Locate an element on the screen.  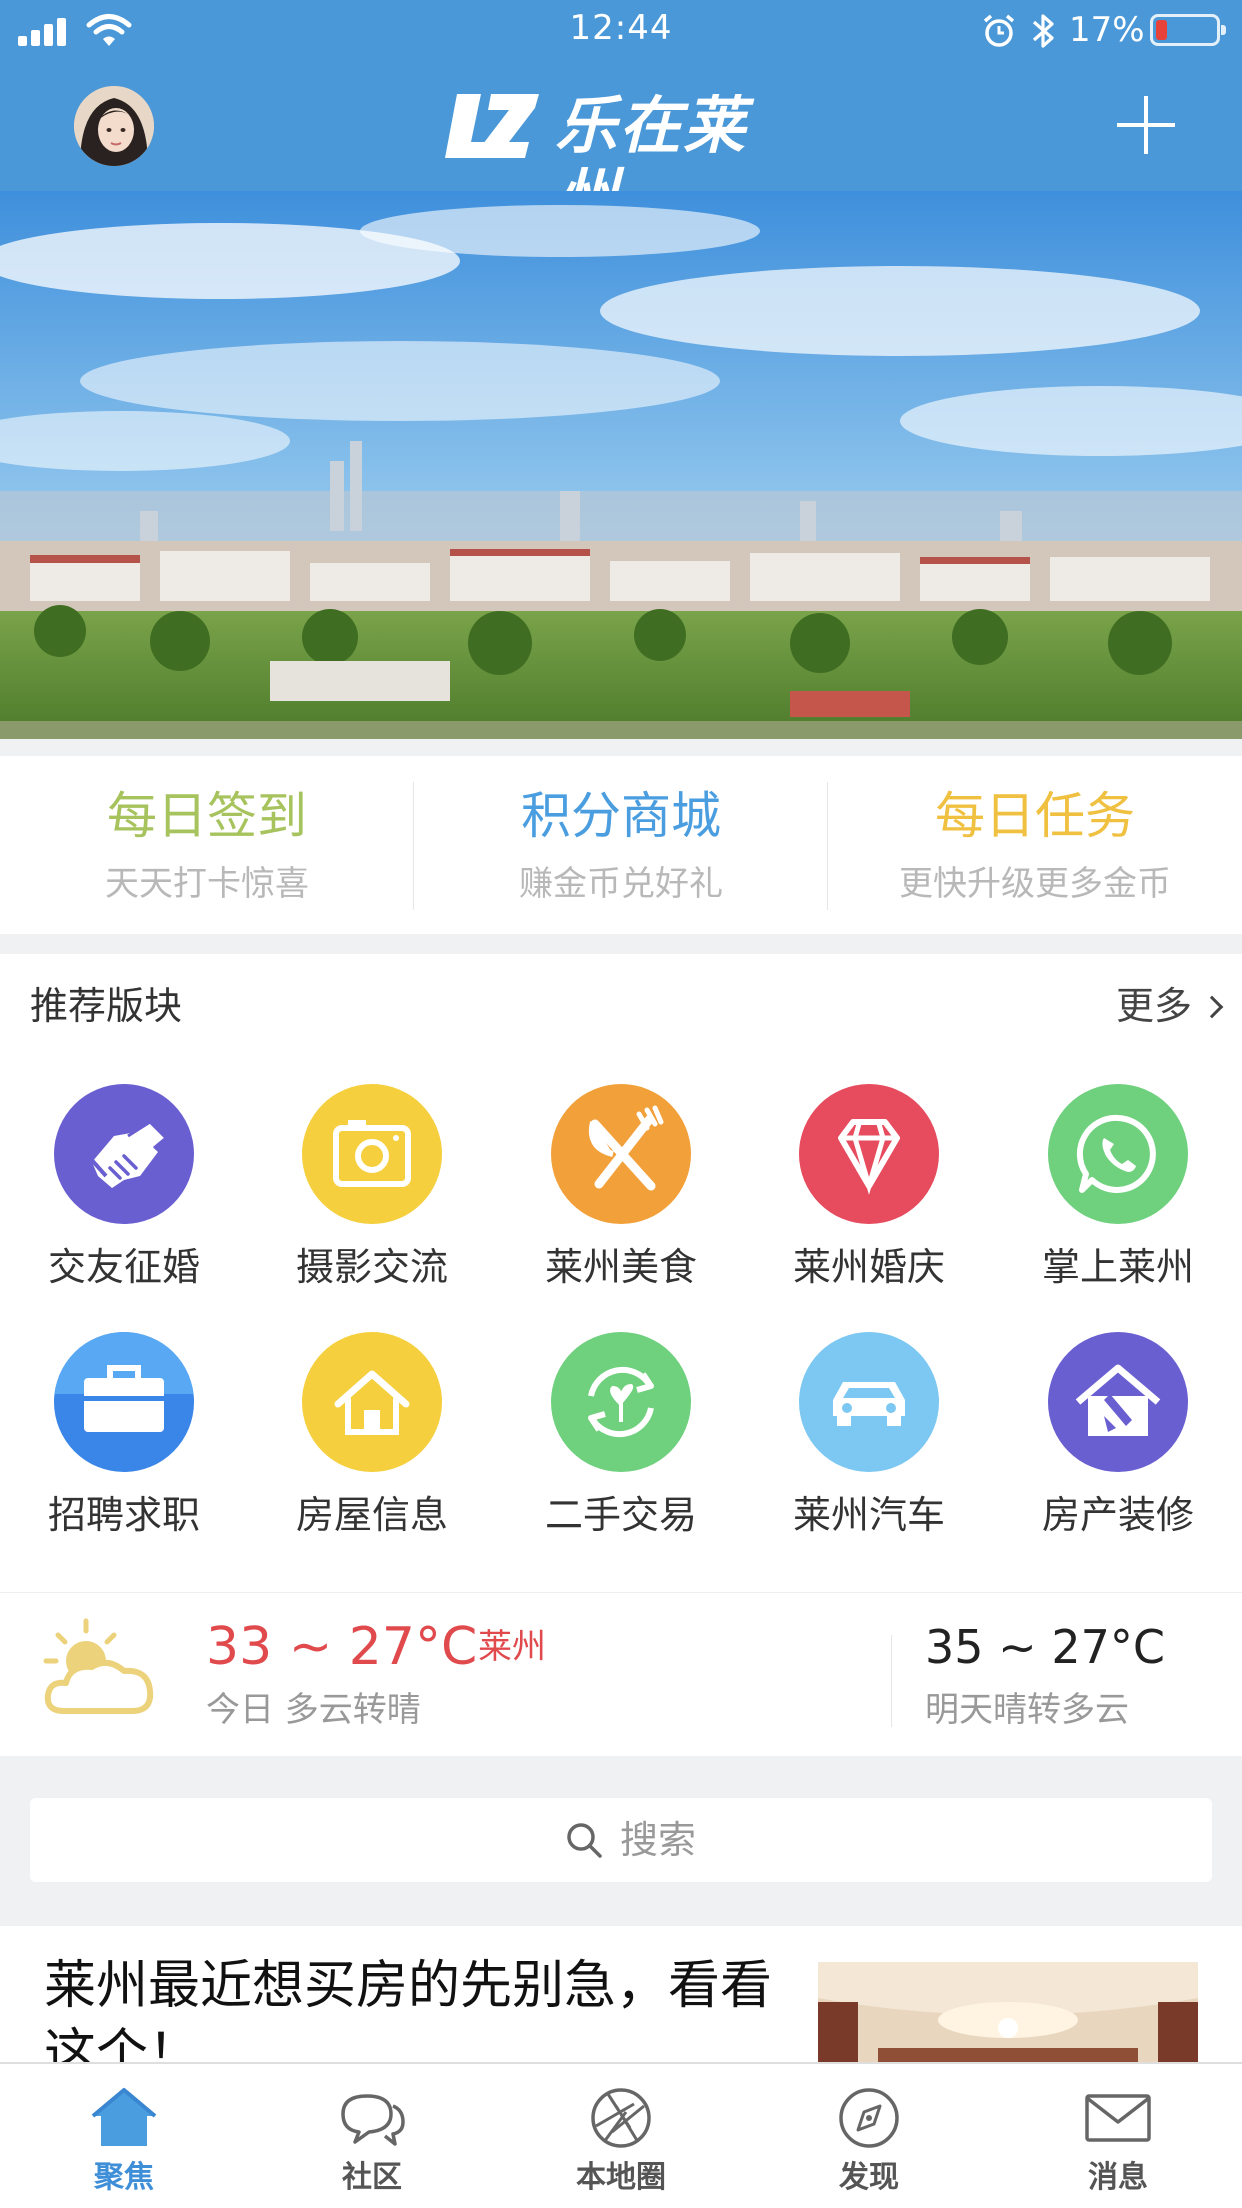
quick-action-subtitle: 天天打卡惊喜 is located at coordinates (207, 884).